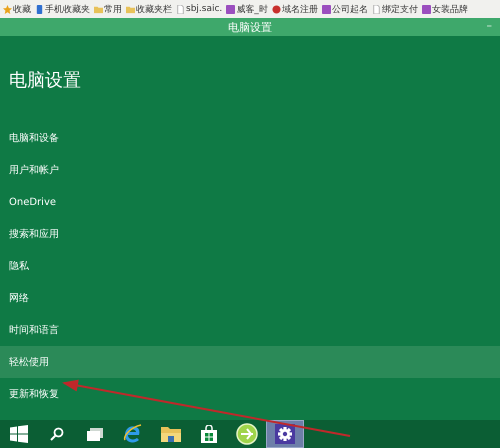  Describe the element at coordinates (7, 9) in the screenshot. I see `star-icon` at that location.